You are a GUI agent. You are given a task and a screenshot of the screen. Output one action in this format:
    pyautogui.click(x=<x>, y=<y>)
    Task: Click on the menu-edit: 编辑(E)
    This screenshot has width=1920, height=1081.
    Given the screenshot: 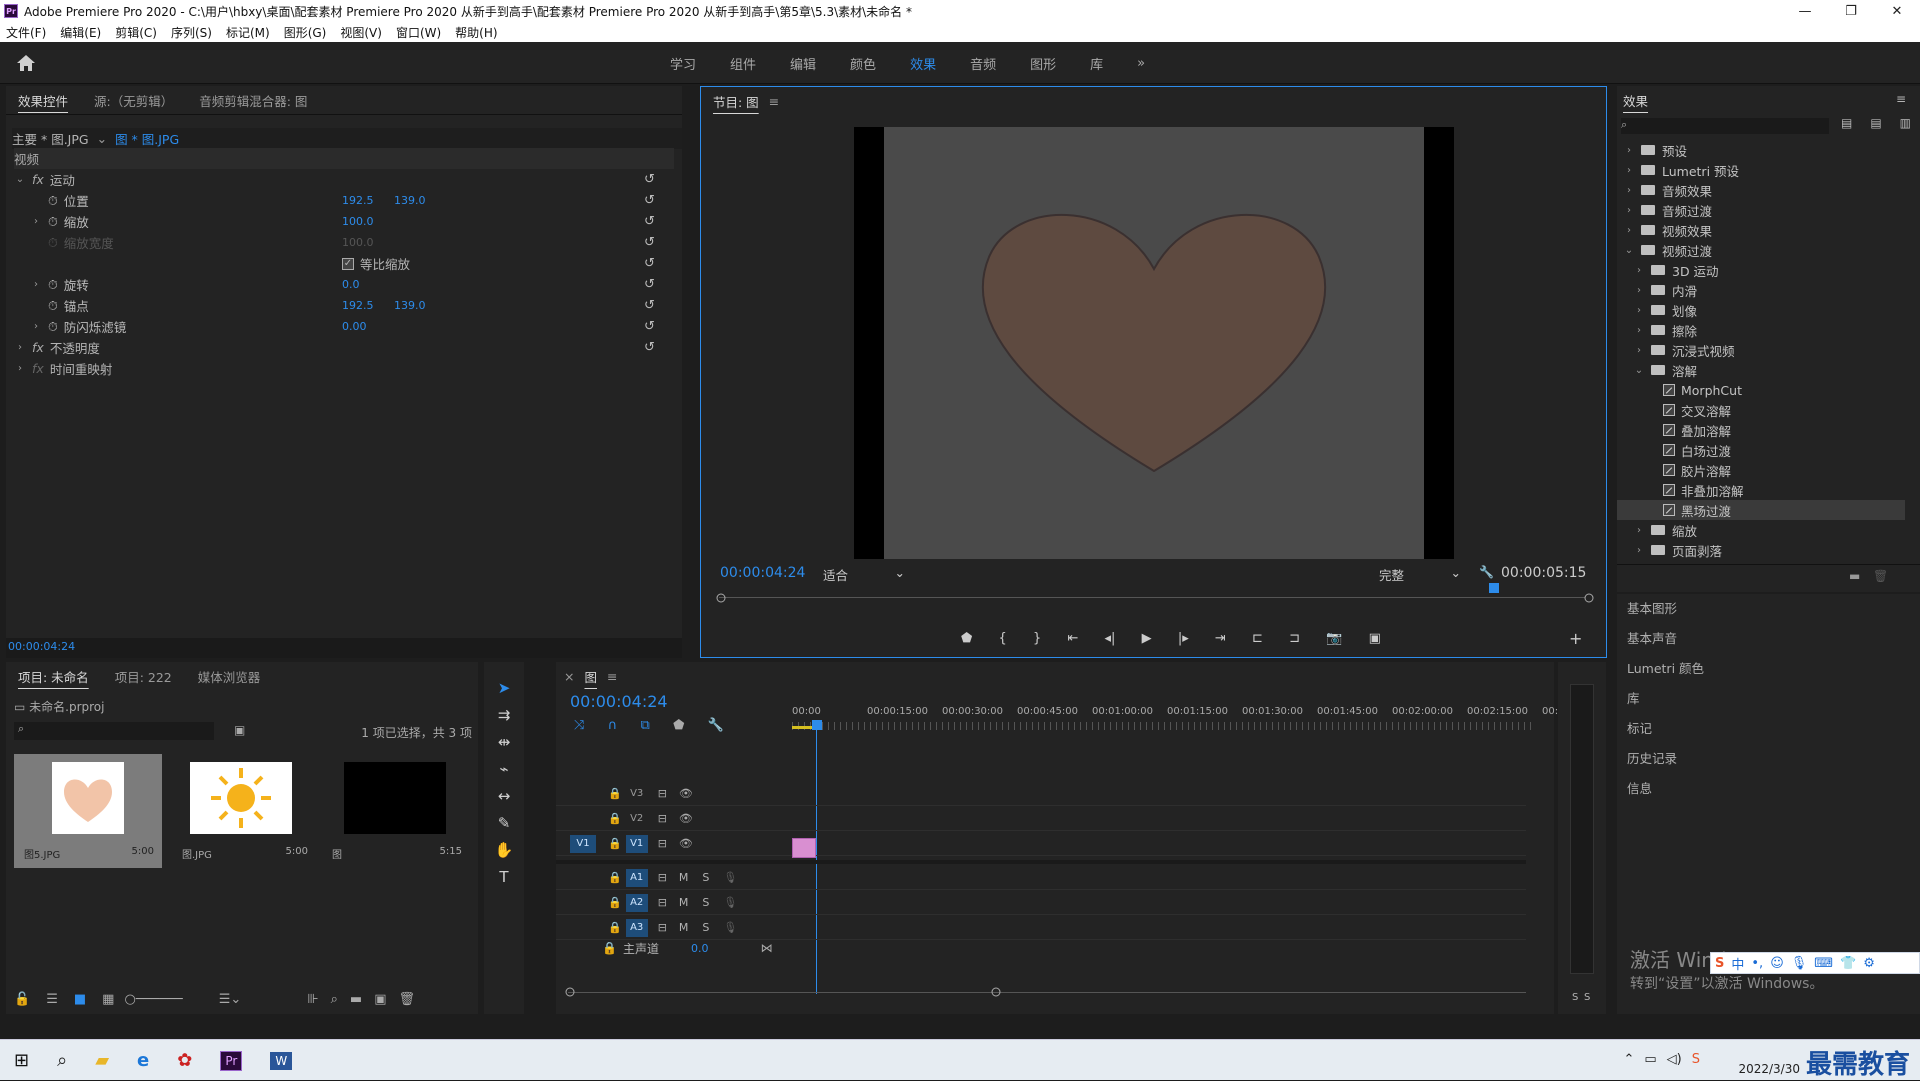 What is the action you would take?
    pyautogui.click(x=80, y=32)
    